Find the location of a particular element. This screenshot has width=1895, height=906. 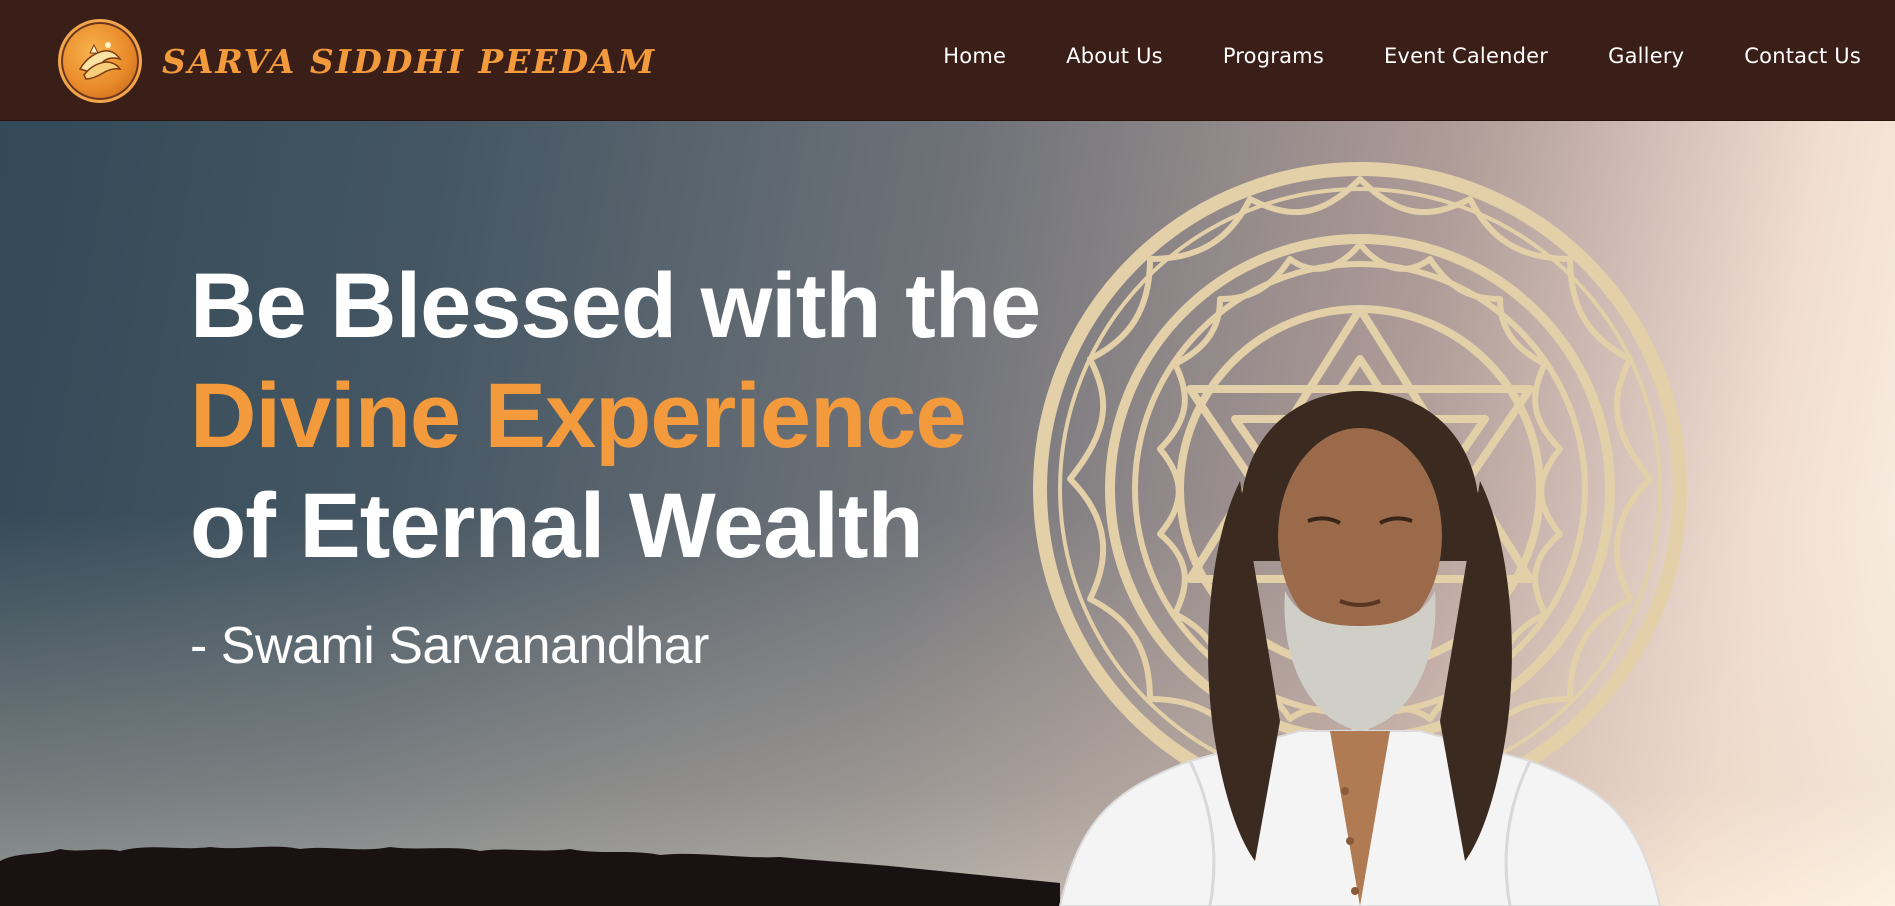

brand: SARVA SIDDHI PEEDAM is located at coordinates (357, 61).